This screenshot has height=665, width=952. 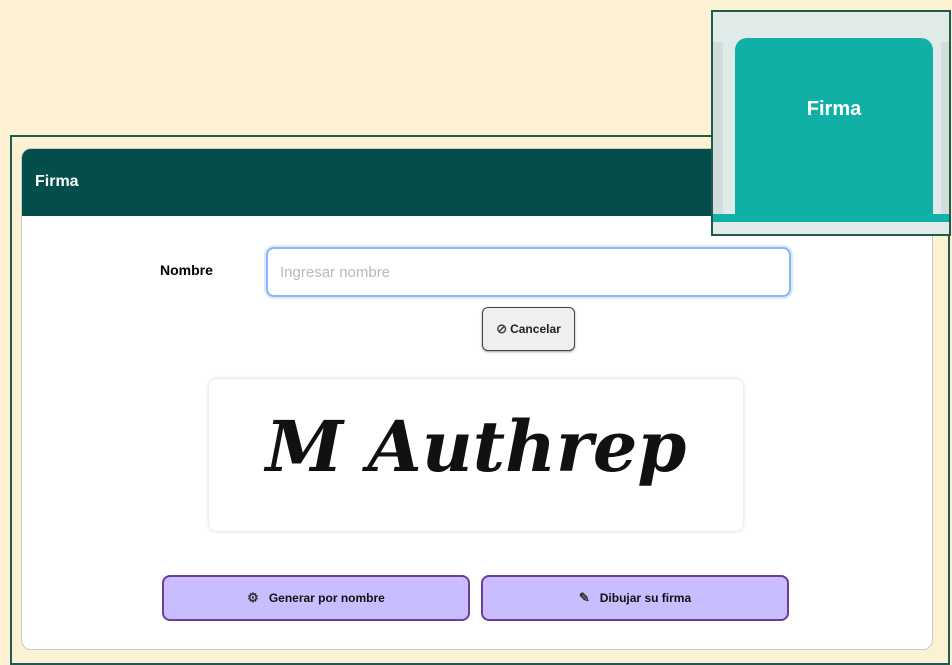 What do you see at coordinates (834, 109) in the screenshot?
I see `tab-firma-label: Firma` at bounding box center [834, 109].